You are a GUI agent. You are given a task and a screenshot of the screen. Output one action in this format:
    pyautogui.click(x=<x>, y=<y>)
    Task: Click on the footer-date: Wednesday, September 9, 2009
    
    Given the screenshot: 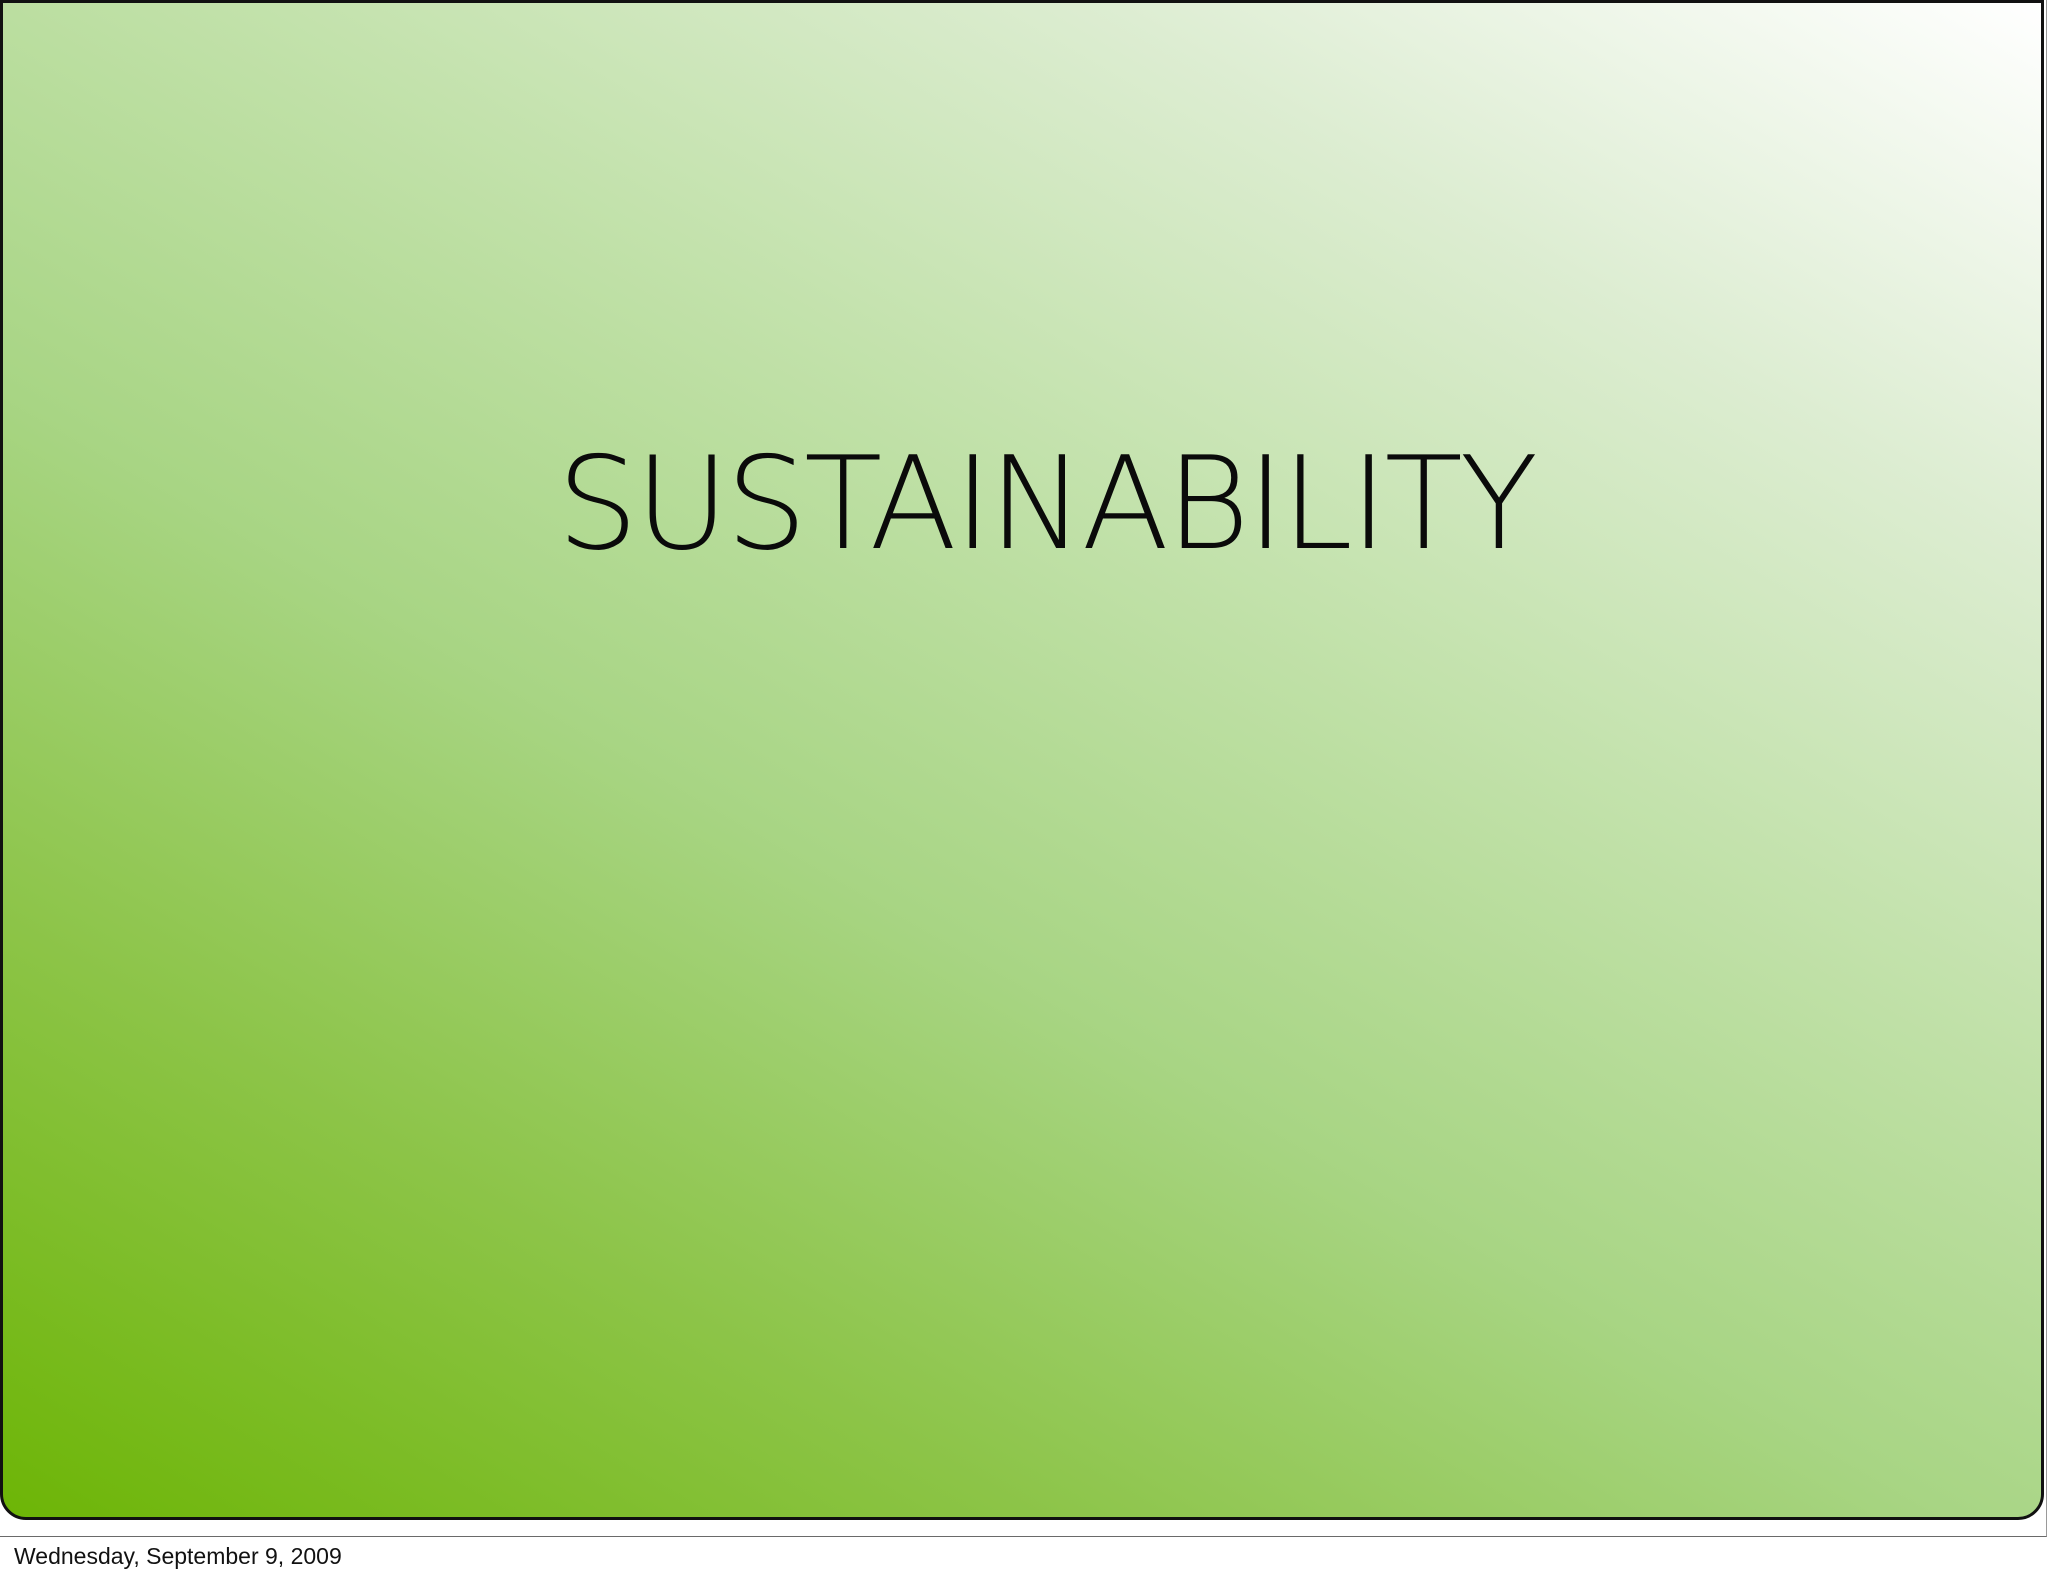 What is the action you would take?
    pyautogui.click(x=178, y=1556)
    